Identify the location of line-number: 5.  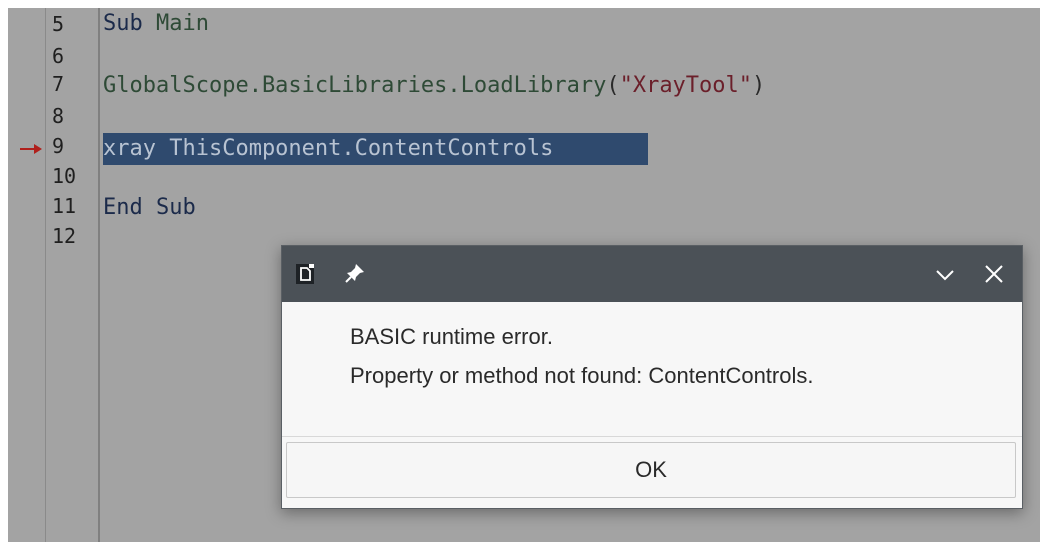
(58, 24).